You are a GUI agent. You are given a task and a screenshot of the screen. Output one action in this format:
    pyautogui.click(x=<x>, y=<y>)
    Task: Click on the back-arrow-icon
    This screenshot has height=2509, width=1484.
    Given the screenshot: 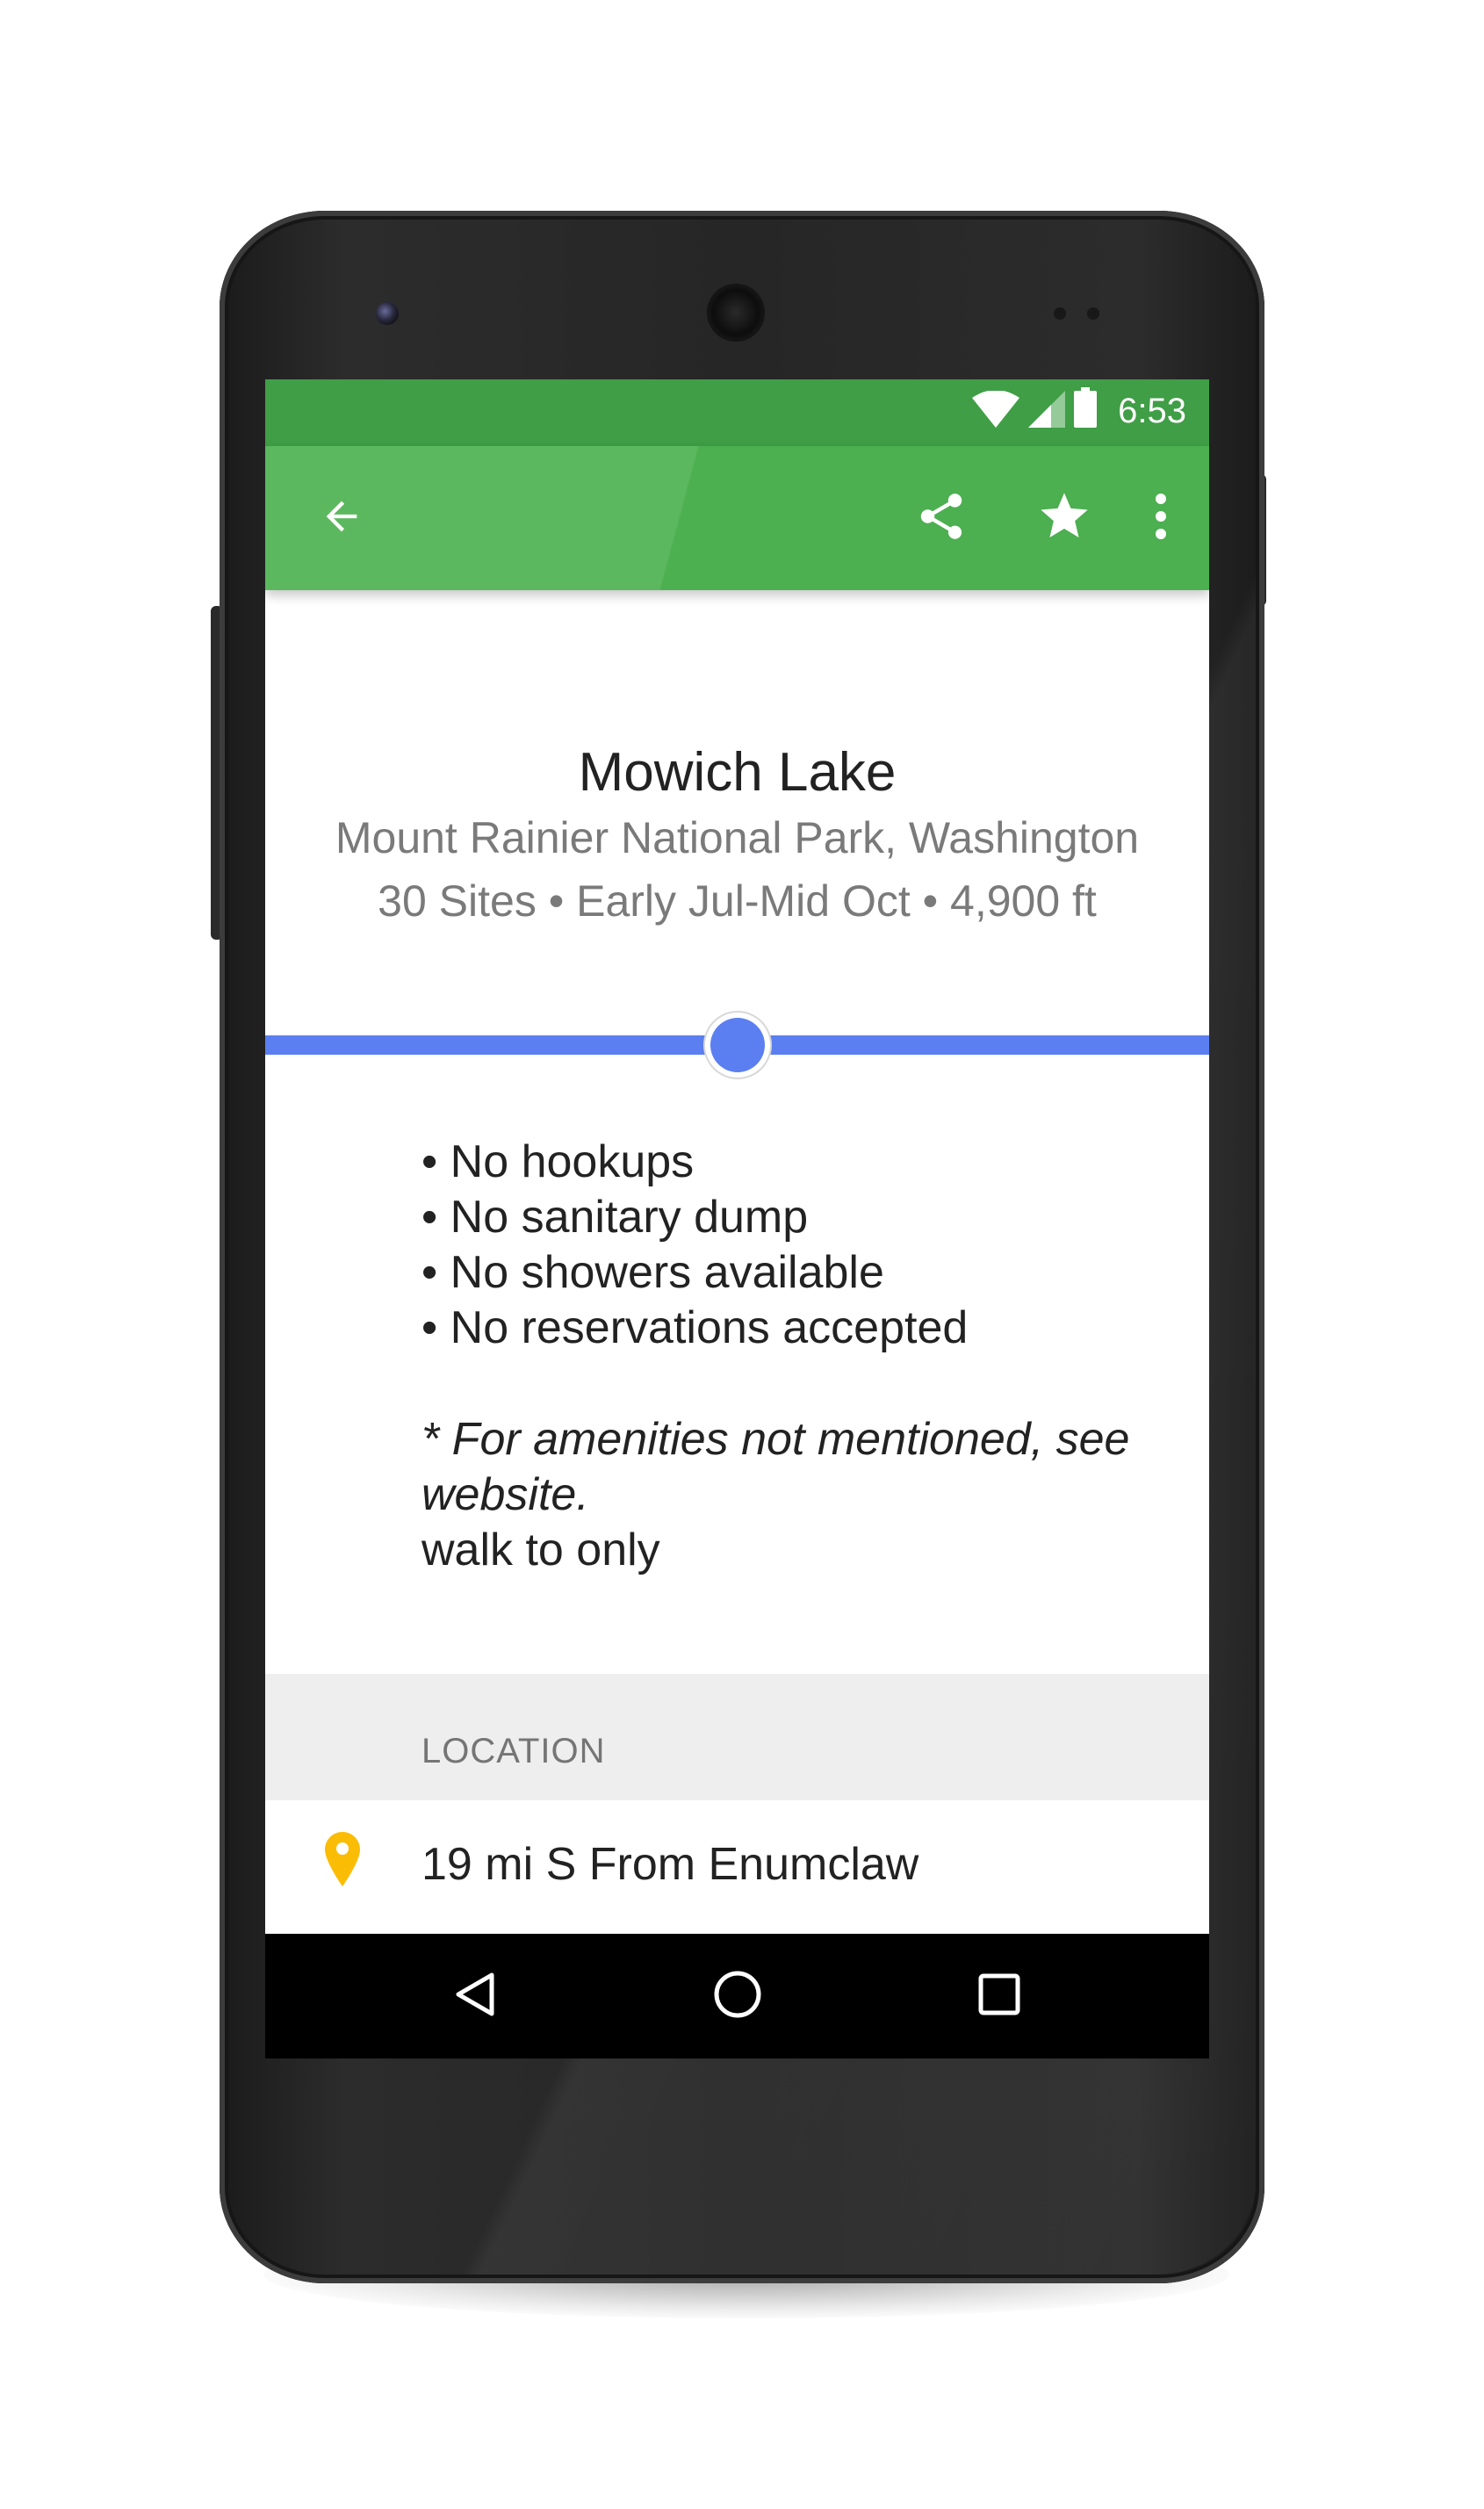 What is the action you would take?
    pyautogui.click(x=341, y=519)
    